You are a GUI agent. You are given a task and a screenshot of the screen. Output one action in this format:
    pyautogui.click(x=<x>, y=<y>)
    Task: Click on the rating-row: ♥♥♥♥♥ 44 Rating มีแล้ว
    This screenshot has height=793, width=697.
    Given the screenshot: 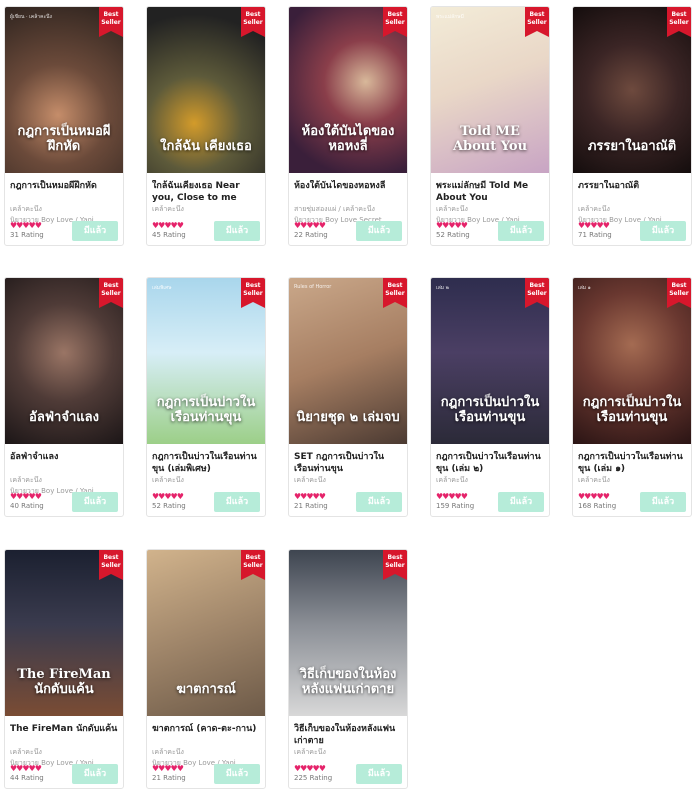 What is the action you would take?
    pyautogui.click(x=64, y=774)
    